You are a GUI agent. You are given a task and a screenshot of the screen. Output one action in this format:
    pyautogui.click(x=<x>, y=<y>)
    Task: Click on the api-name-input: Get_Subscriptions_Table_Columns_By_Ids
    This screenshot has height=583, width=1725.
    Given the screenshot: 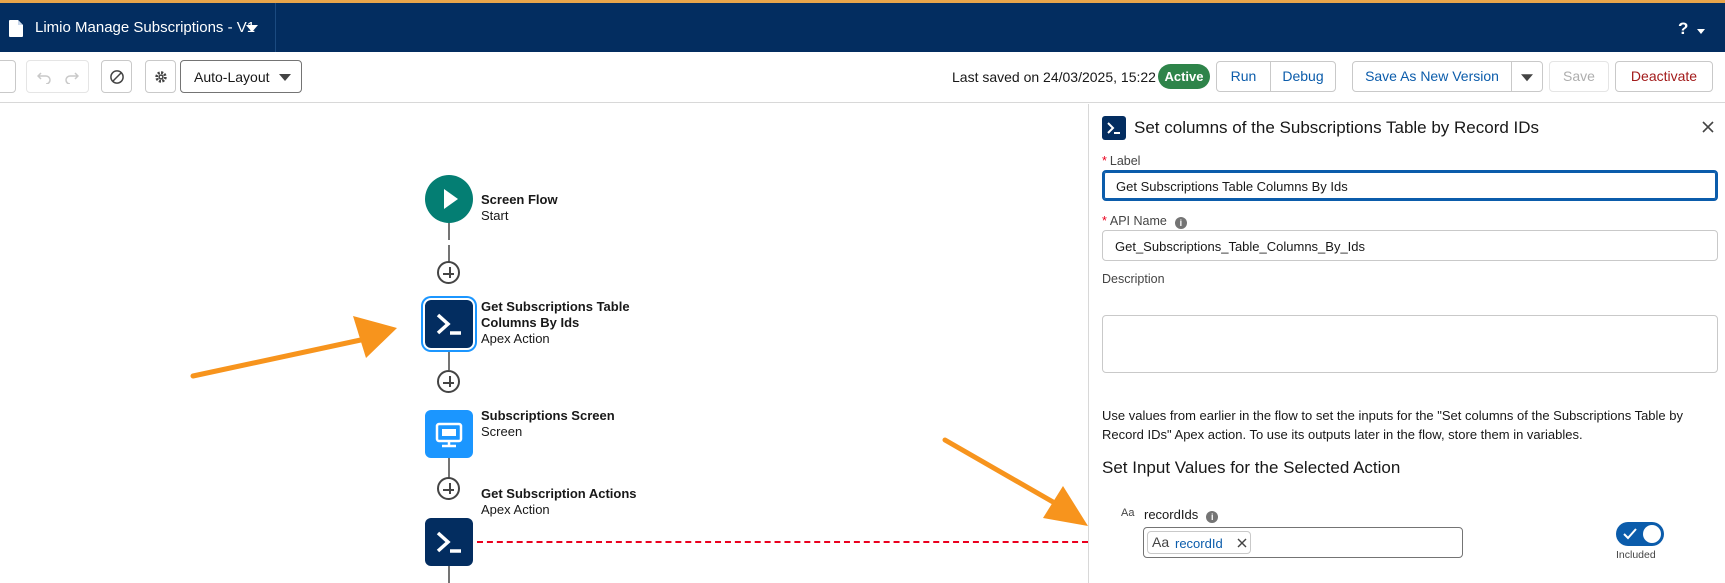 What is the action you would take?
    pyautogui.click(x=1410, y=245)
    